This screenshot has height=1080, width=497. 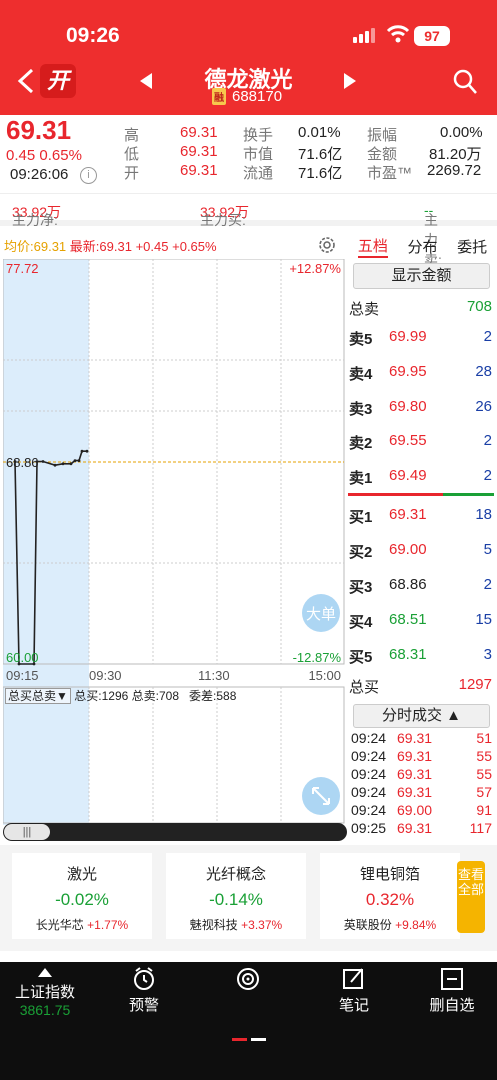 I want to click on volume-grid, so click(x=185, y=755).